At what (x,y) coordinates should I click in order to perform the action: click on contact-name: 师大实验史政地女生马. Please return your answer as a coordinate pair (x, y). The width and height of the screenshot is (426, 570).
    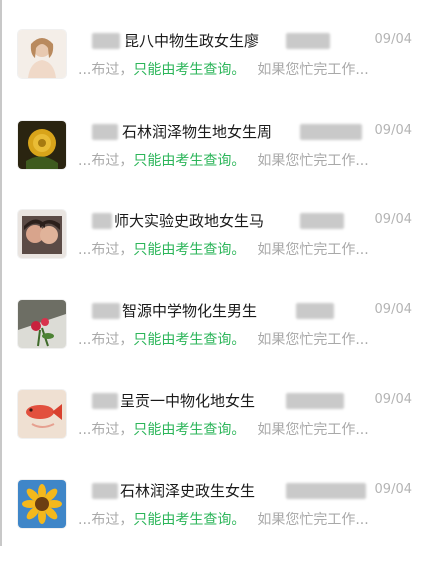
    Looking at the image, I should click on (189, 221).